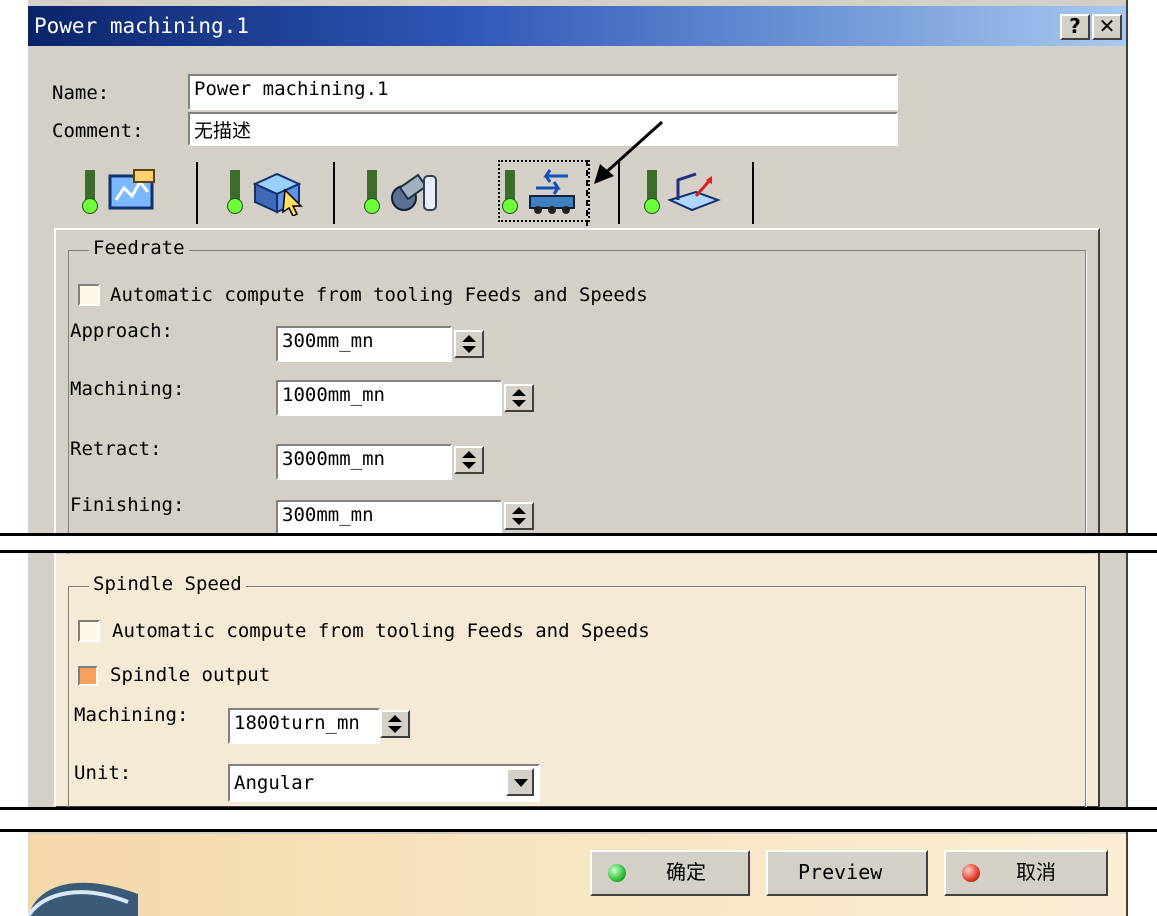  What do you see at coordinates (469, 460) in the screenshot?
I see `retract-spinner` at bounding box center [469, 460].